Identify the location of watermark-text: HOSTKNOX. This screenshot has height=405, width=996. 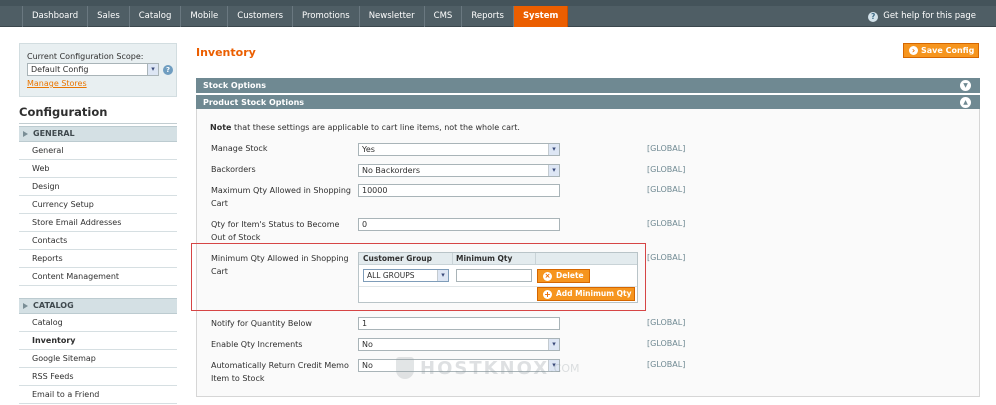
(485, 368).